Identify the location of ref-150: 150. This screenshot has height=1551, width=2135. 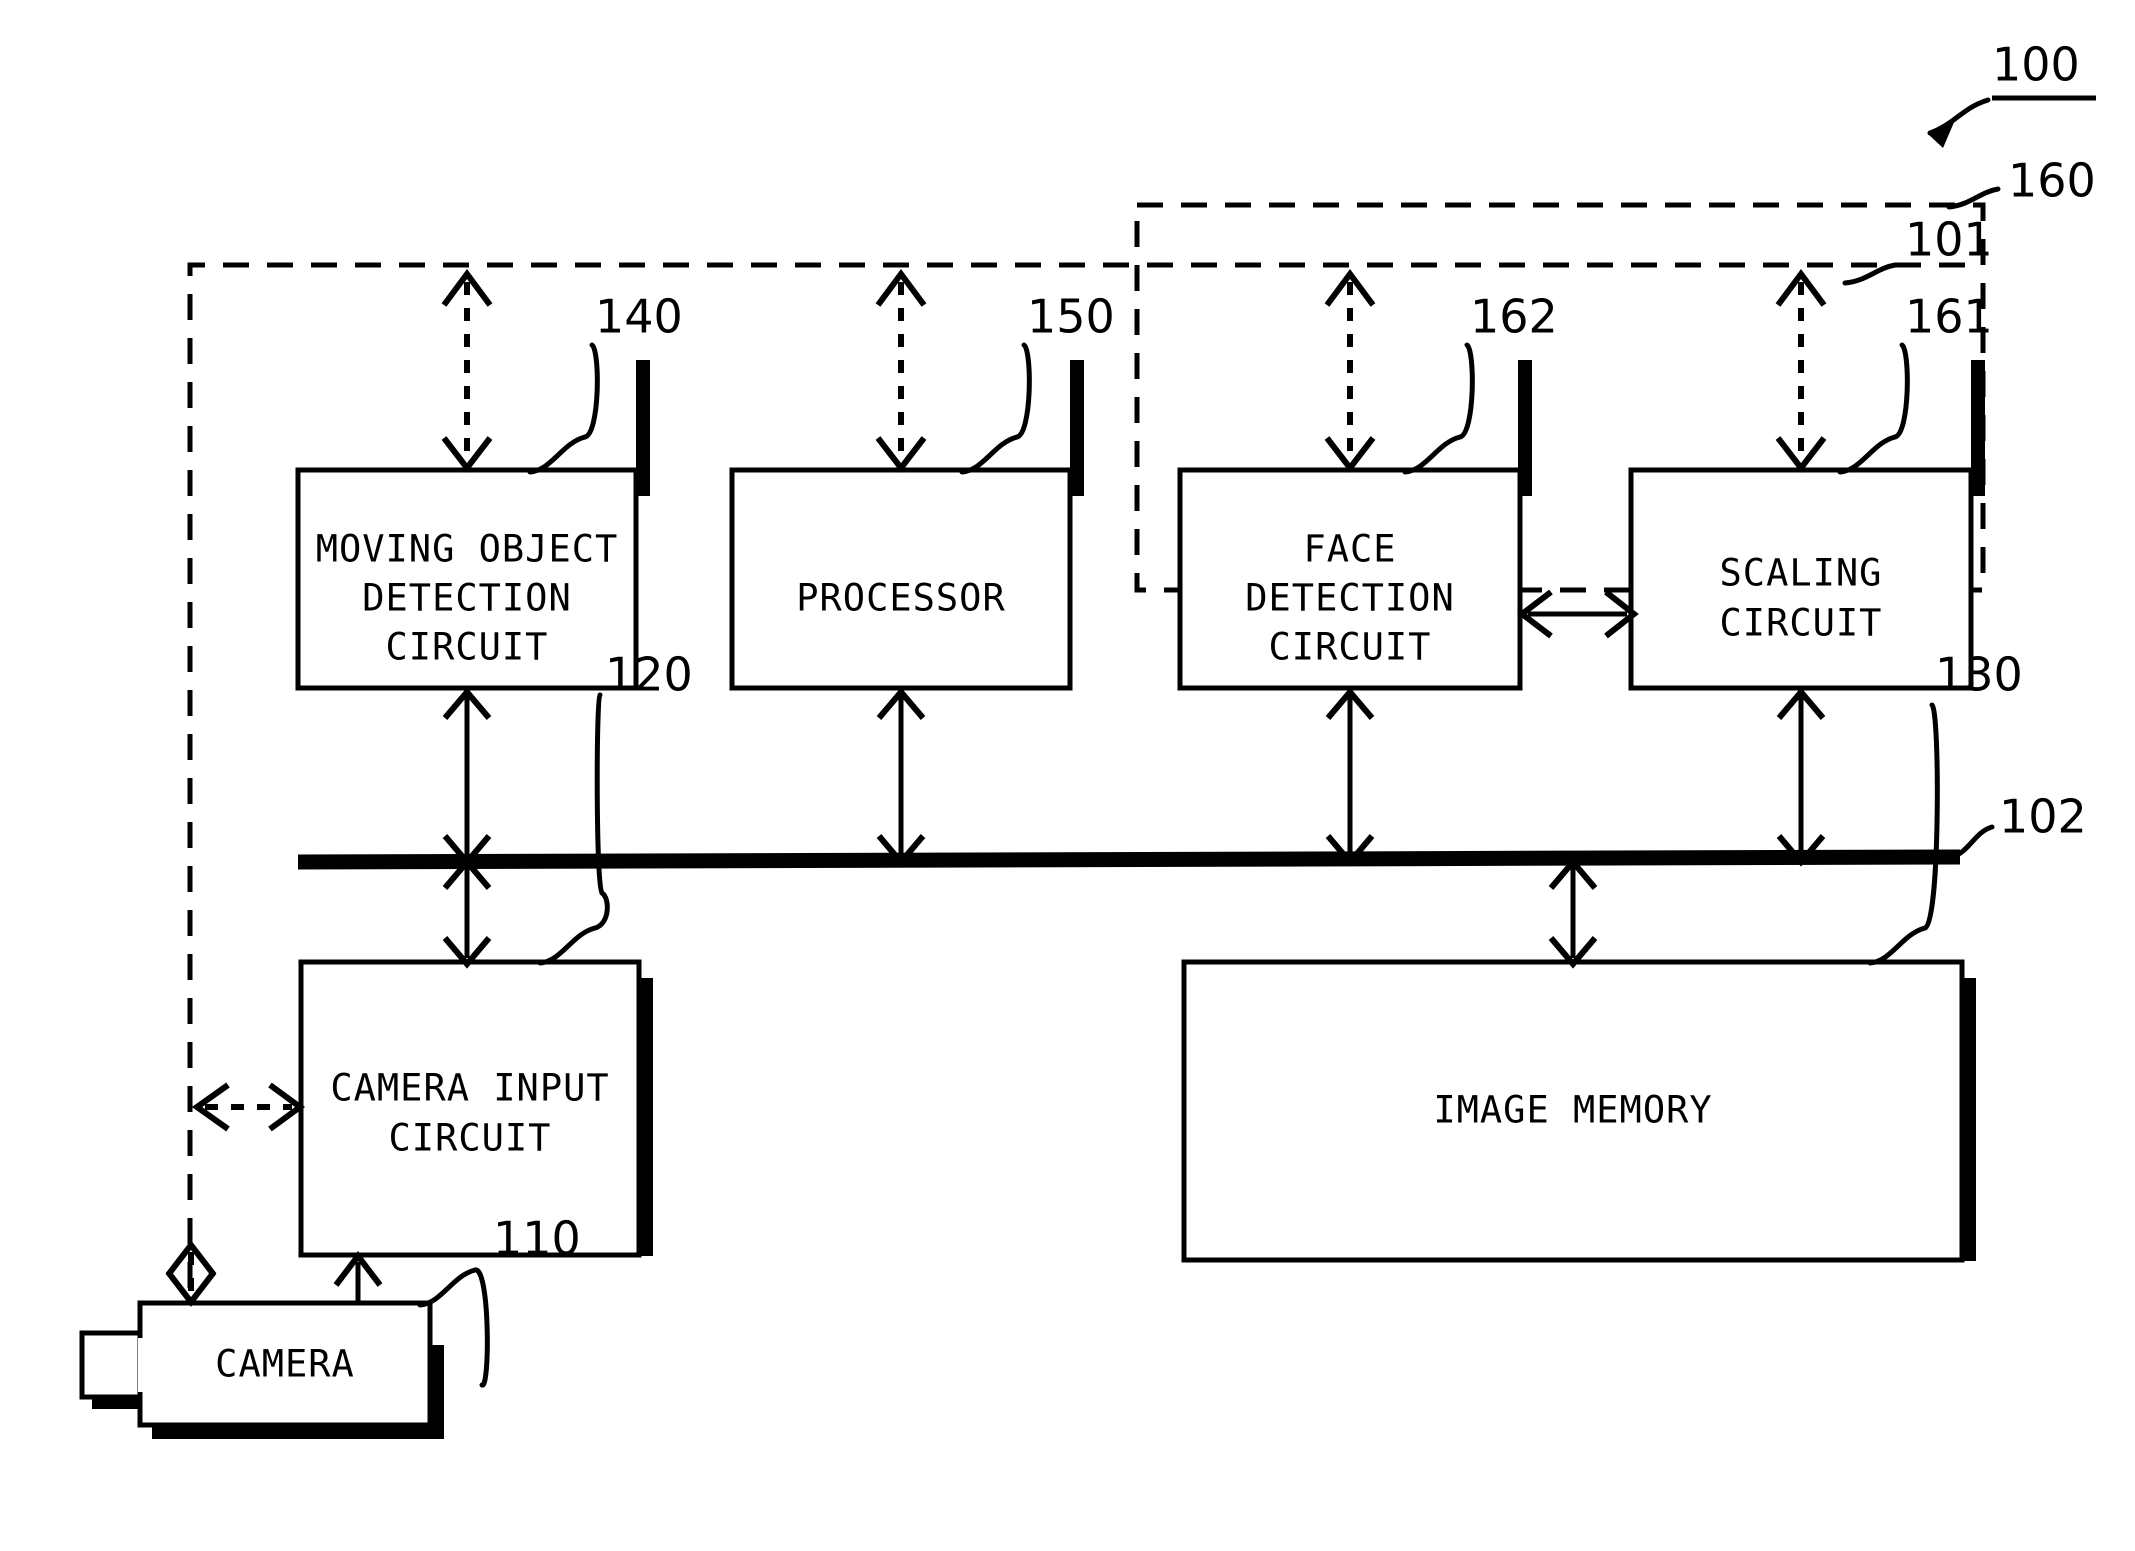
(1071, 317).